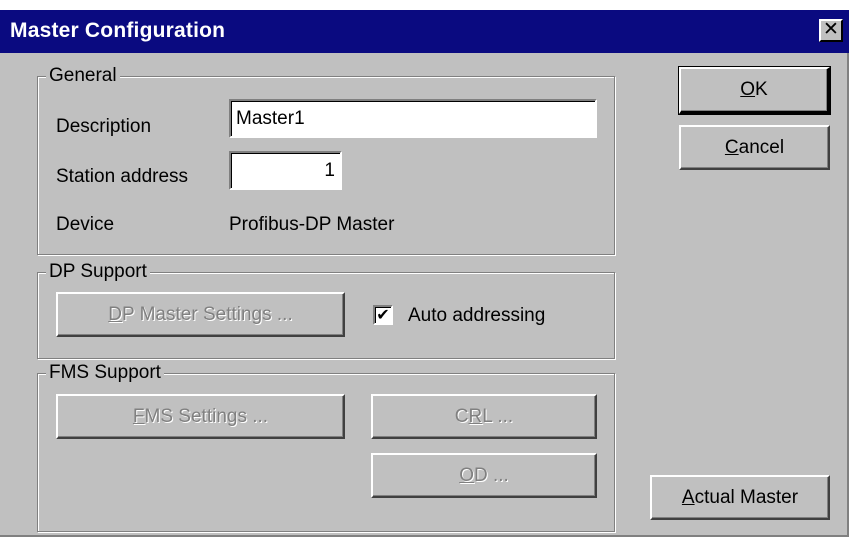 This screenshot has width=849, height=537. What do you see at coordinates (85, 224) in the screenshot?
I see `device-label: Device` at bounding box center [85, 224].